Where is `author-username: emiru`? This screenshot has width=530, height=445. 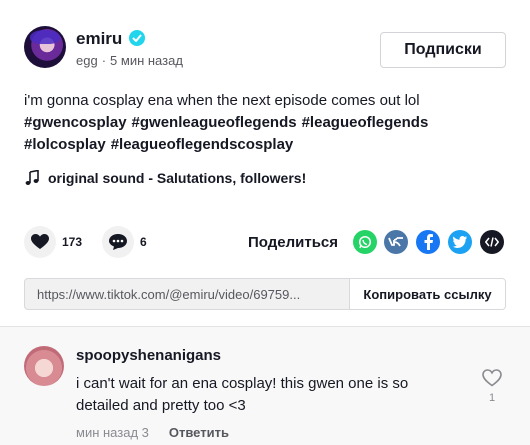 author-username: emiru is located at coordinates (99, 39).